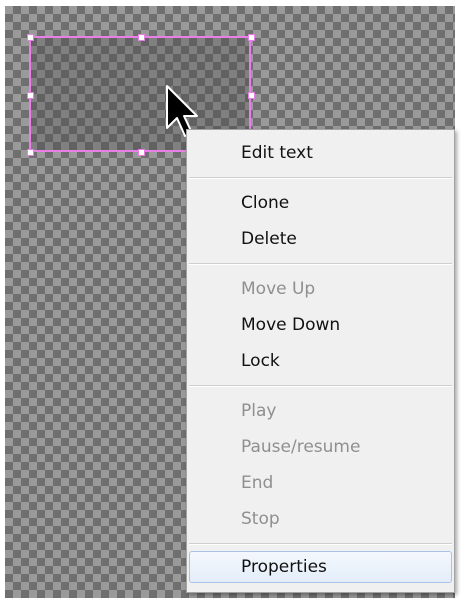 This screenshot has width=463, height=603. What do you see at coordinates (320, 239) in the screenshot?
I see `menu-item-delete: Delete` at bounding box center [320, 239].